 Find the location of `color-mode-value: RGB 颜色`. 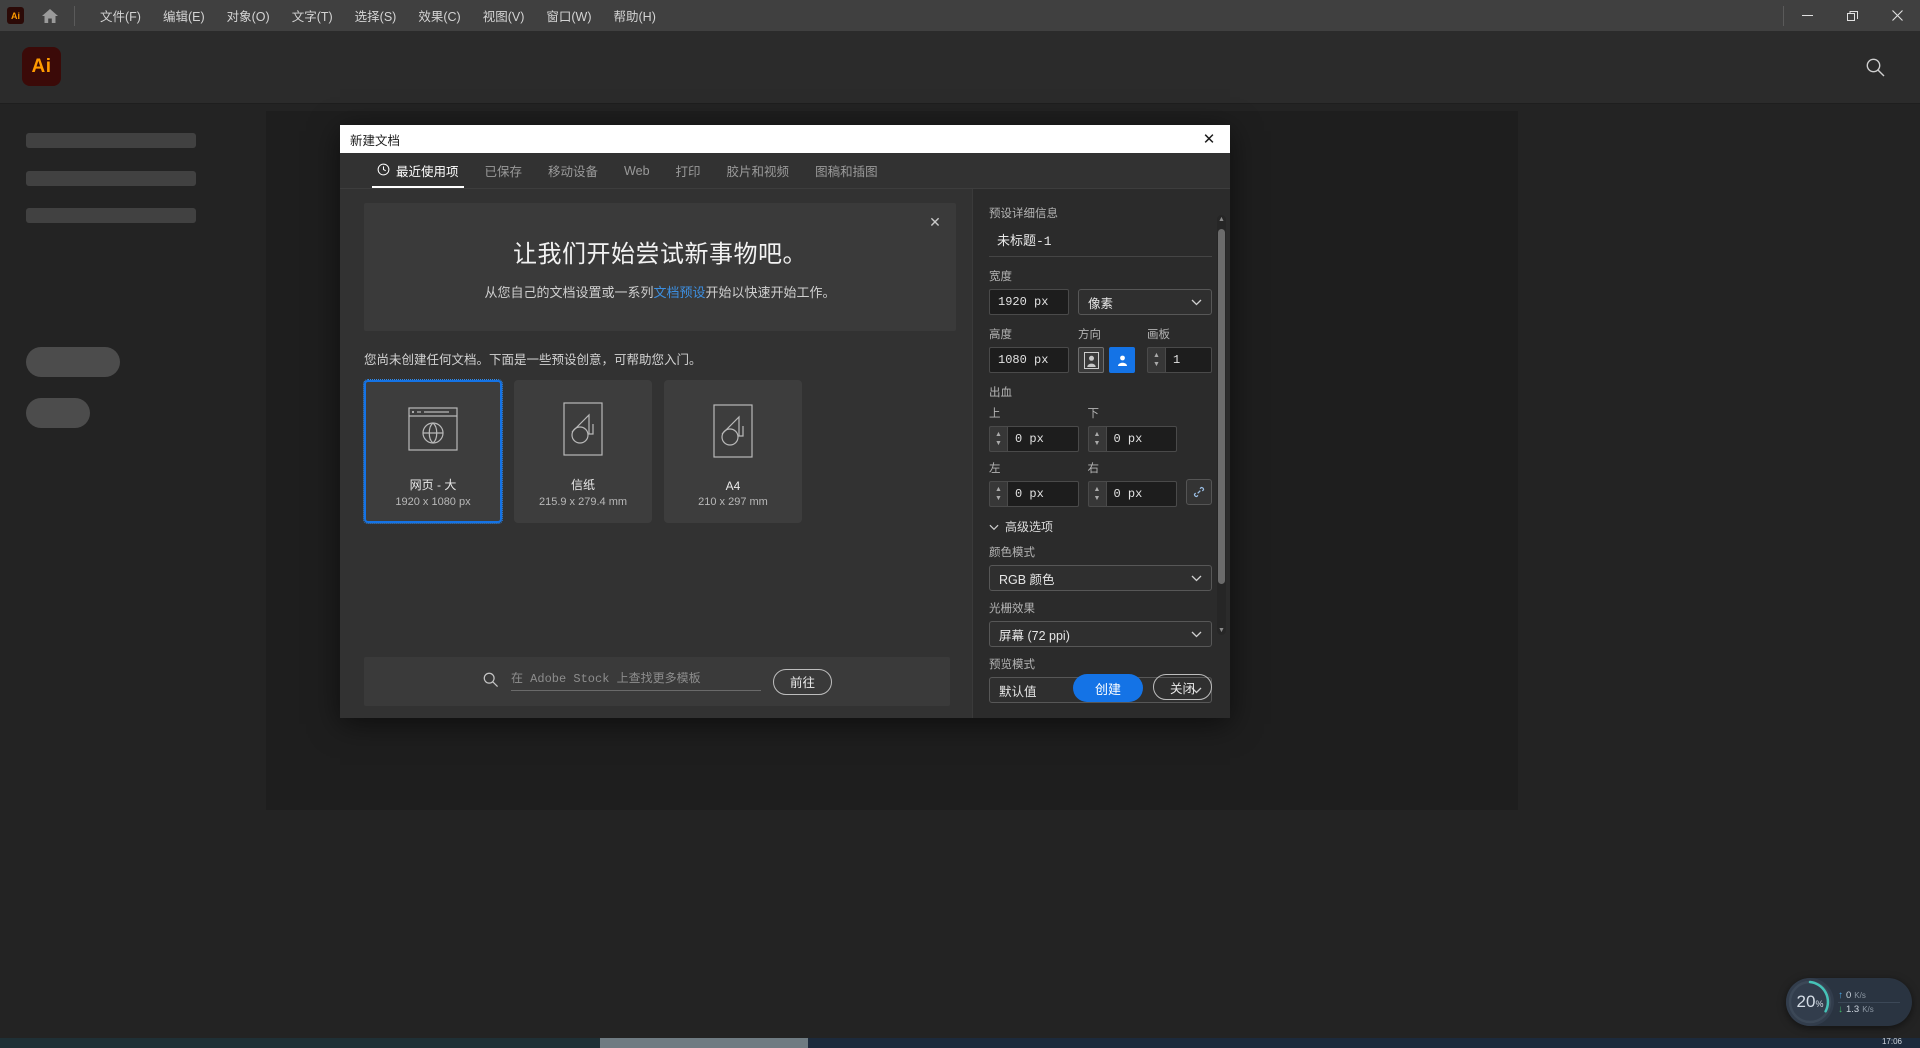

color-mode-value: RGB 颜色 is located at coordinates (1027, 579).